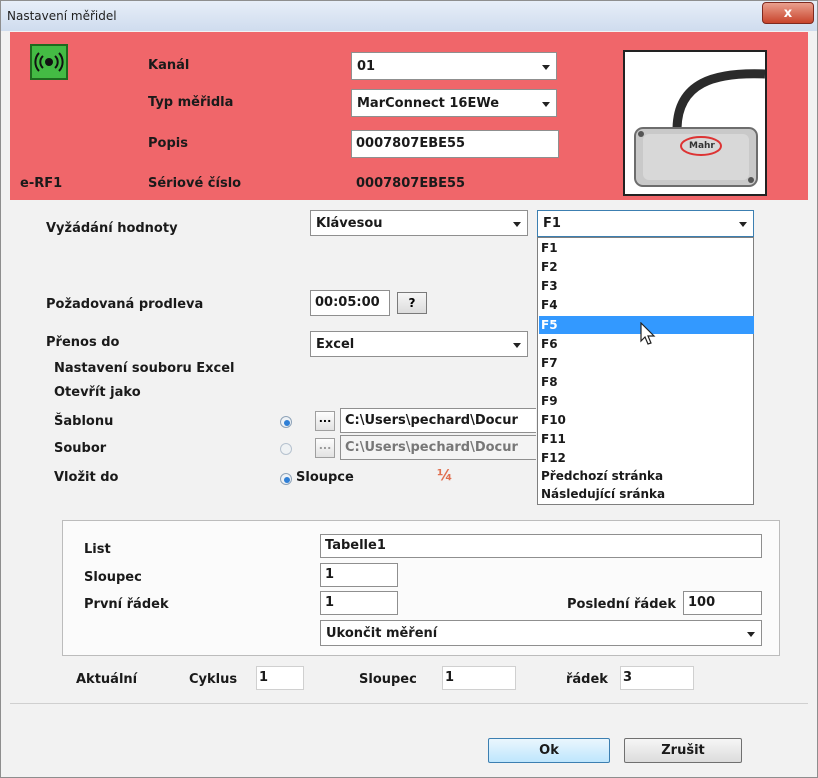 Image resolution: width=818 pixels, height=778 pixels. Describe the element at coordinates (645, 223) in the screenshot. I see `request-key-select: F1` at that location.